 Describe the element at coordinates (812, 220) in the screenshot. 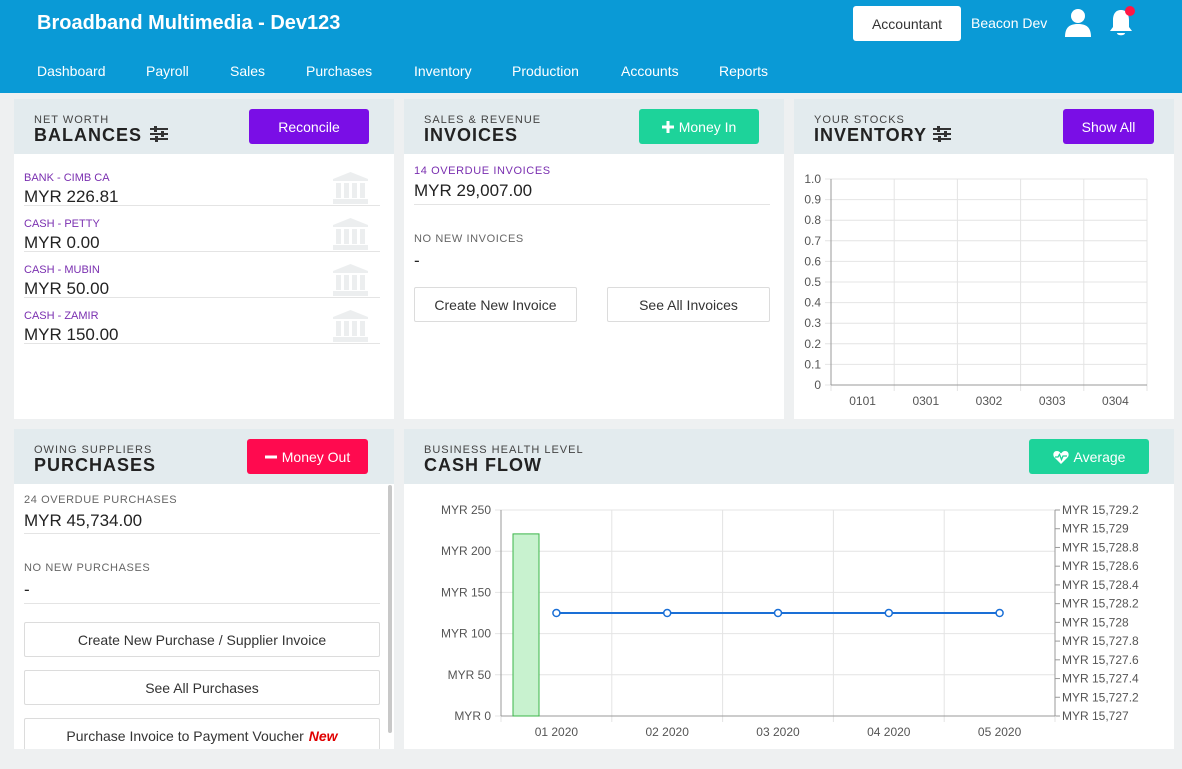

I see `y-tick-label: 0.8` at that location.